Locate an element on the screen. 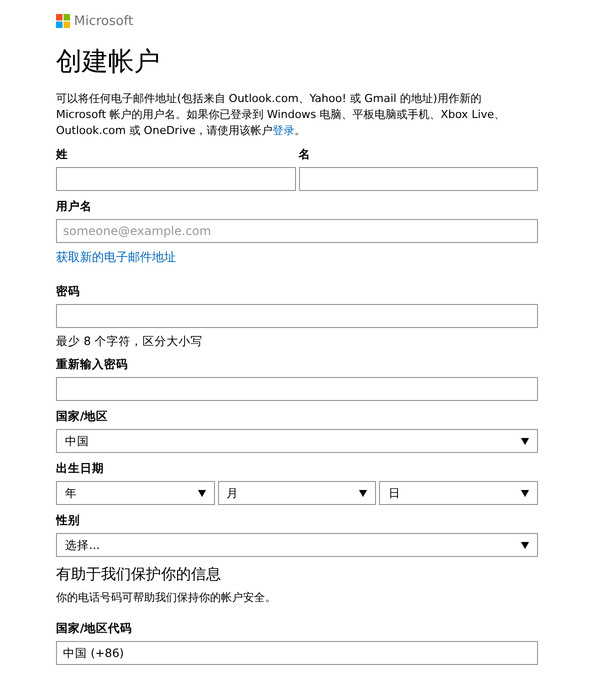 The width and height of the screenshot is (592, 681). intro-paragraph: 可以将任何电子邮件地址(包括来自 Outlook.com、Yahoo! 或 Gmail 的地址)用作新的 Microsoft 帐户的用户名。如果你已登录到 Windows 电脑、平板电脑或手机、Xbox Live、Outlook.com 或 OneDrive，请使用该帐户登录。 is located at coordinates (281, 115).